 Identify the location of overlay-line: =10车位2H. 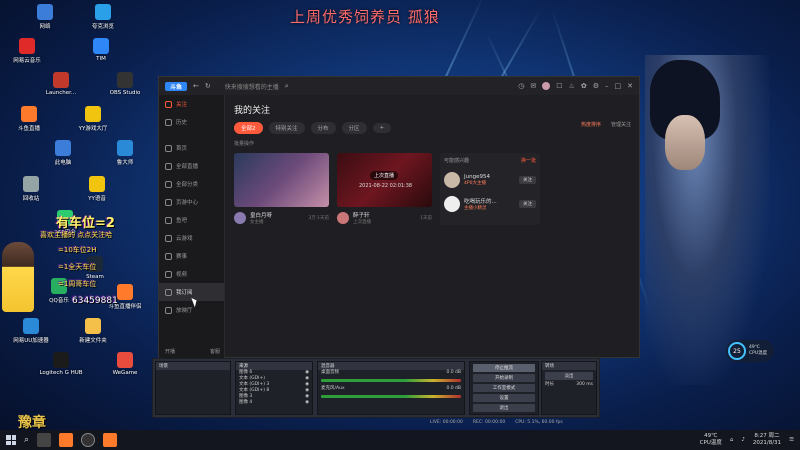
(77, 250).